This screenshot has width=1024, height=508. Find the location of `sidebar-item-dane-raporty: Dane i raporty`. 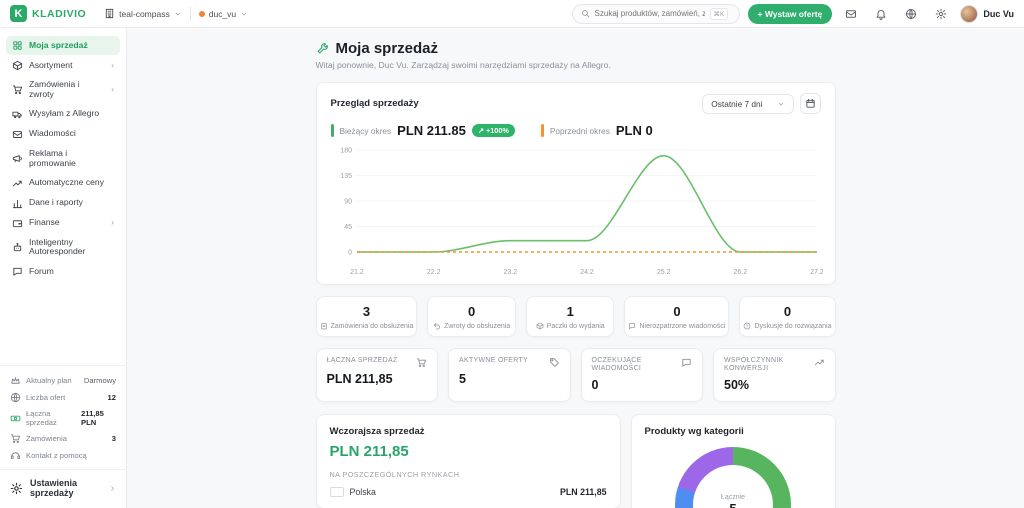

sidebar-item-dane-raporty: Dane i raporty is located at coordinates (63, 203).